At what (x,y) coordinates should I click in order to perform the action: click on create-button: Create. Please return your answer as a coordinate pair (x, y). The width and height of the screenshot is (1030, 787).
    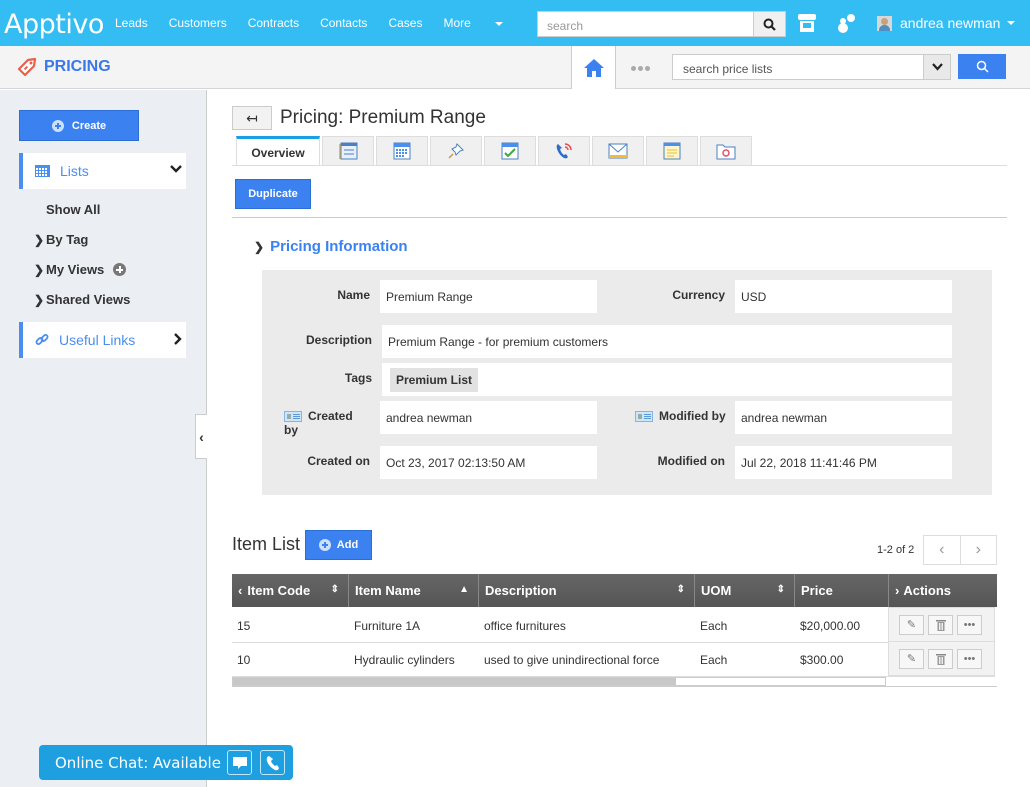
    Looking at the image, I should click on (79, 125).